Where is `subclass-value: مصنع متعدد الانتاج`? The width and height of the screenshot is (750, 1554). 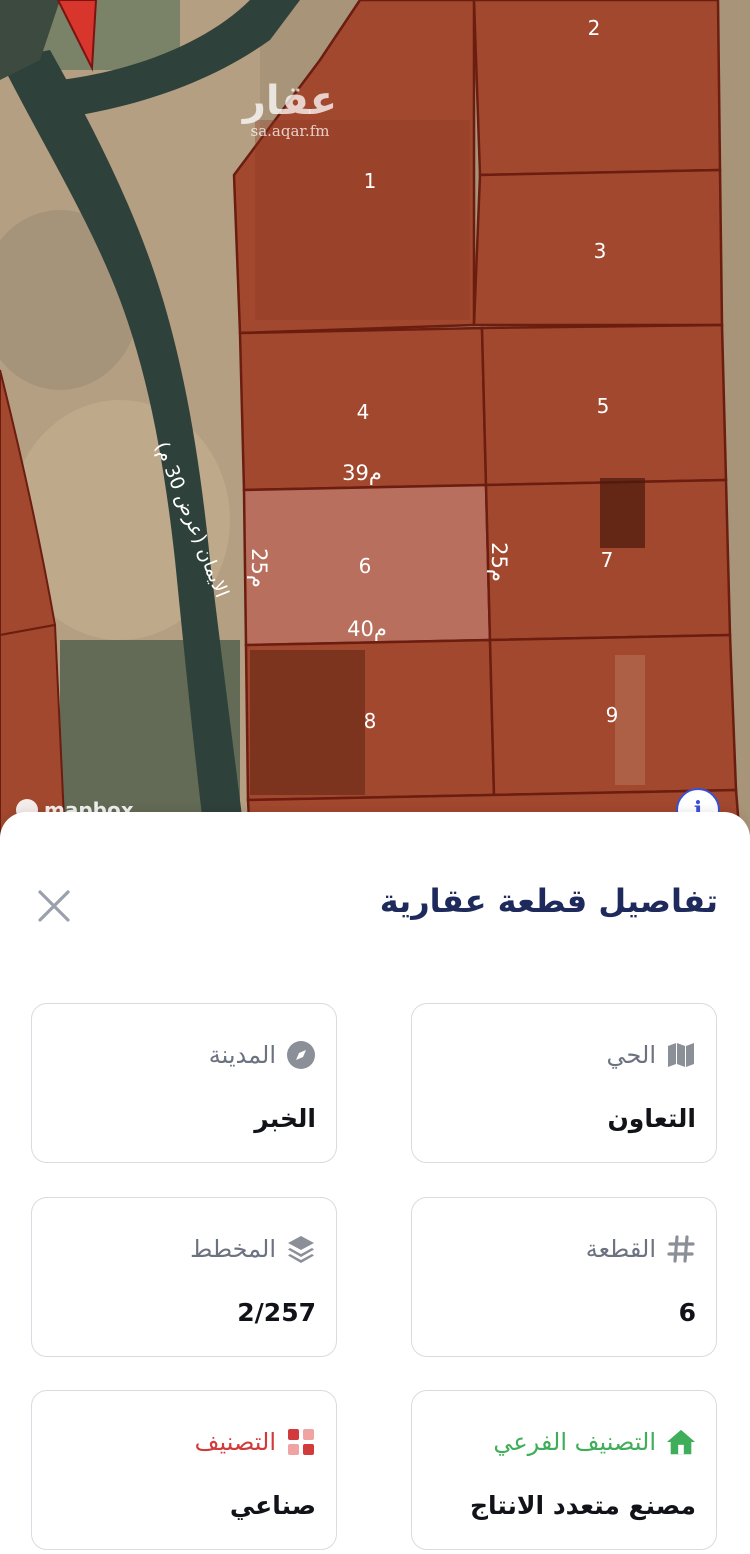 subclass-value: مصنع متعدد الانتاج is located at coordinates (582, 1505).